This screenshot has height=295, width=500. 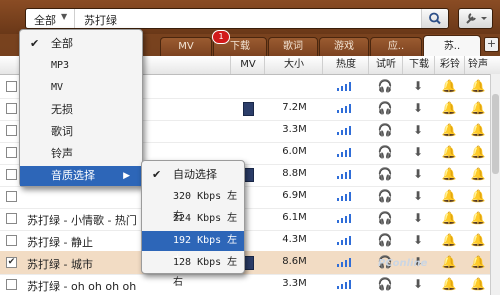 I want to click on submenu-arrow-icon: ▶, so click(x=126, y=176).